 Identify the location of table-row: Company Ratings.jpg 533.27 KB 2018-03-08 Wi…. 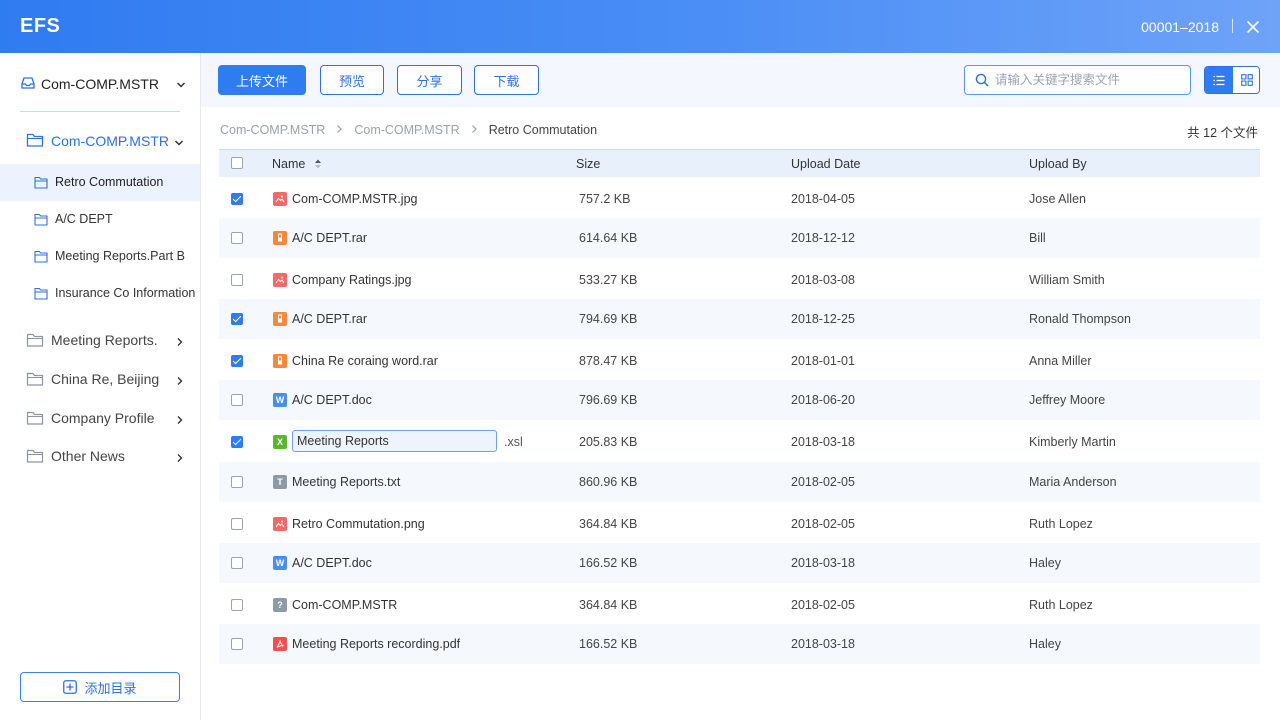
(739, 280).